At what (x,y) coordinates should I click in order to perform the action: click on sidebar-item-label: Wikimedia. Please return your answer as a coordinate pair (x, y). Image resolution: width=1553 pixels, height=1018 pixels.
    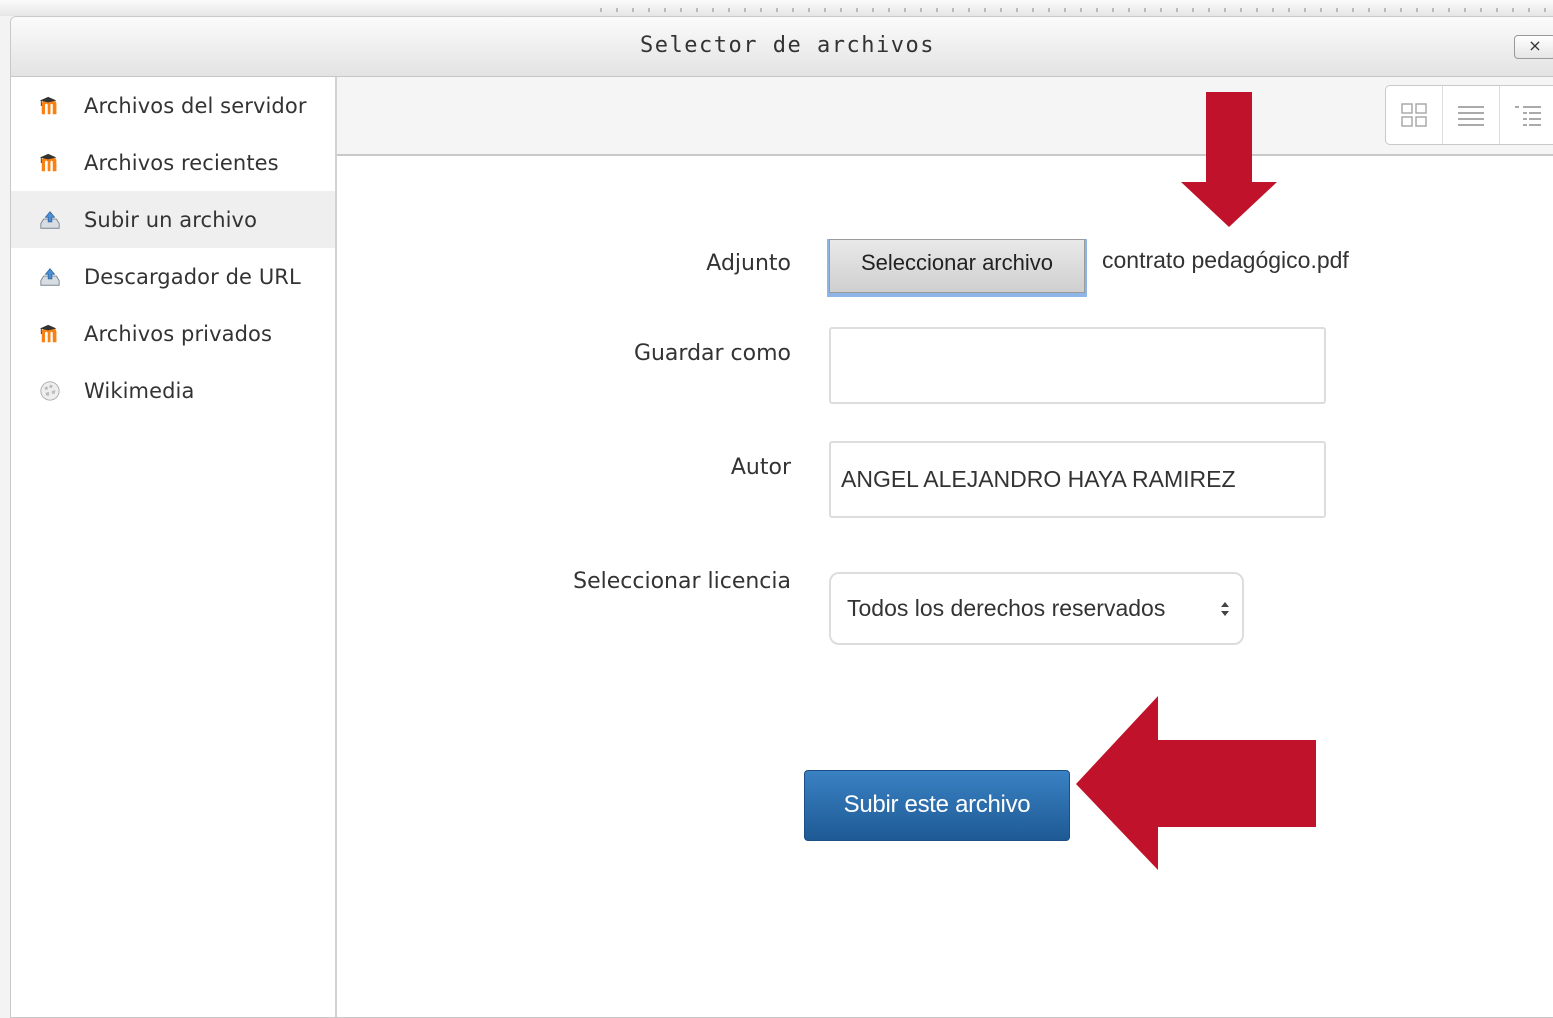
    Looking at the image, I should click on (139, 390).